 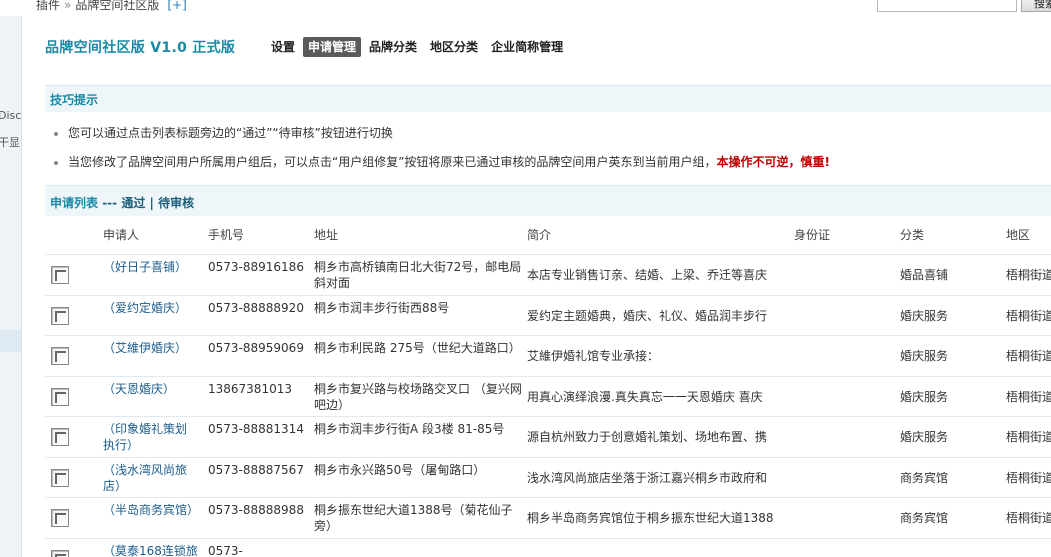 I want to click on list-header: 申请列表 --- 通过 | 待审核, so click(x=548, y=200).